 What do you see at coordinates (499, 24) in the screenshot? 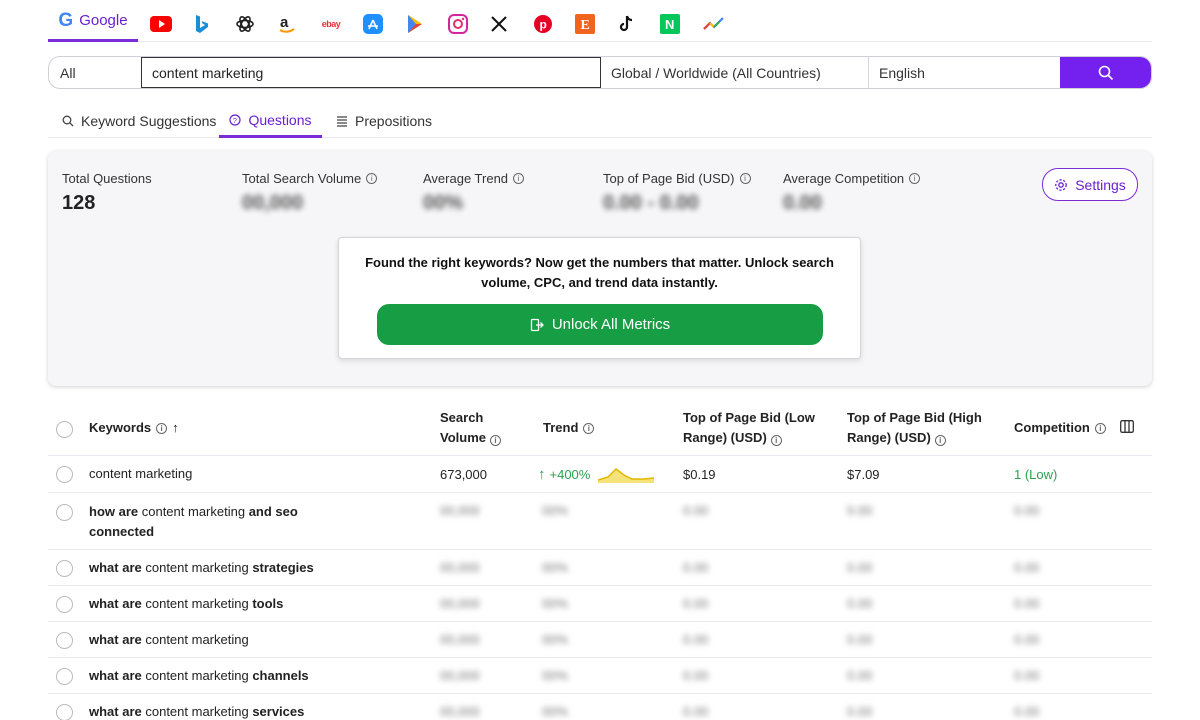
I see `x-icon` at bounding box center [499, 24].